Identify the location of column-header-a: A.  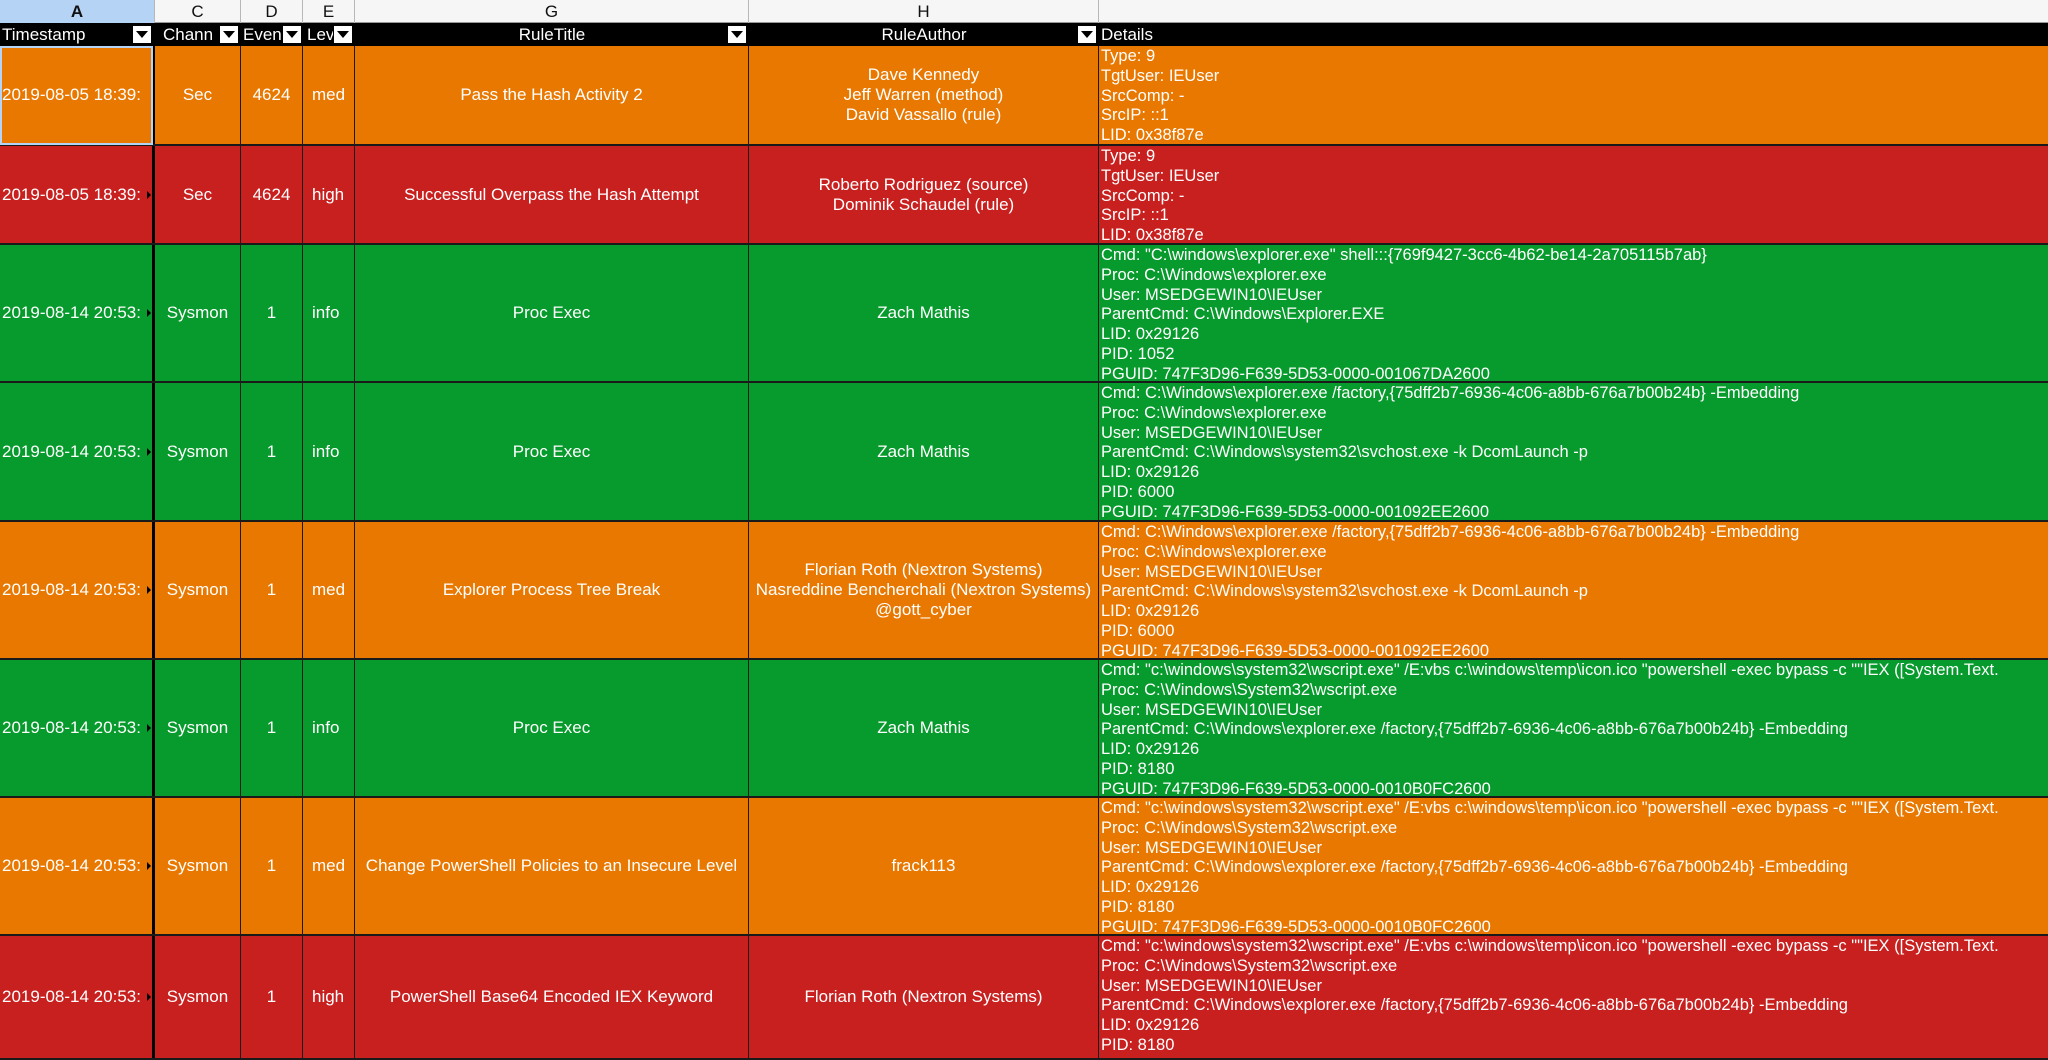
(77, 11).